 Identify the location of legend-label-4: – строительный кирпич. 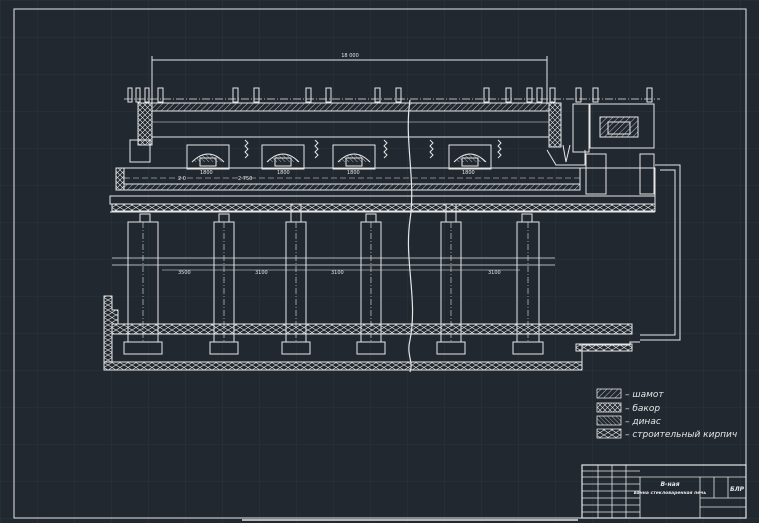
(681, 435).